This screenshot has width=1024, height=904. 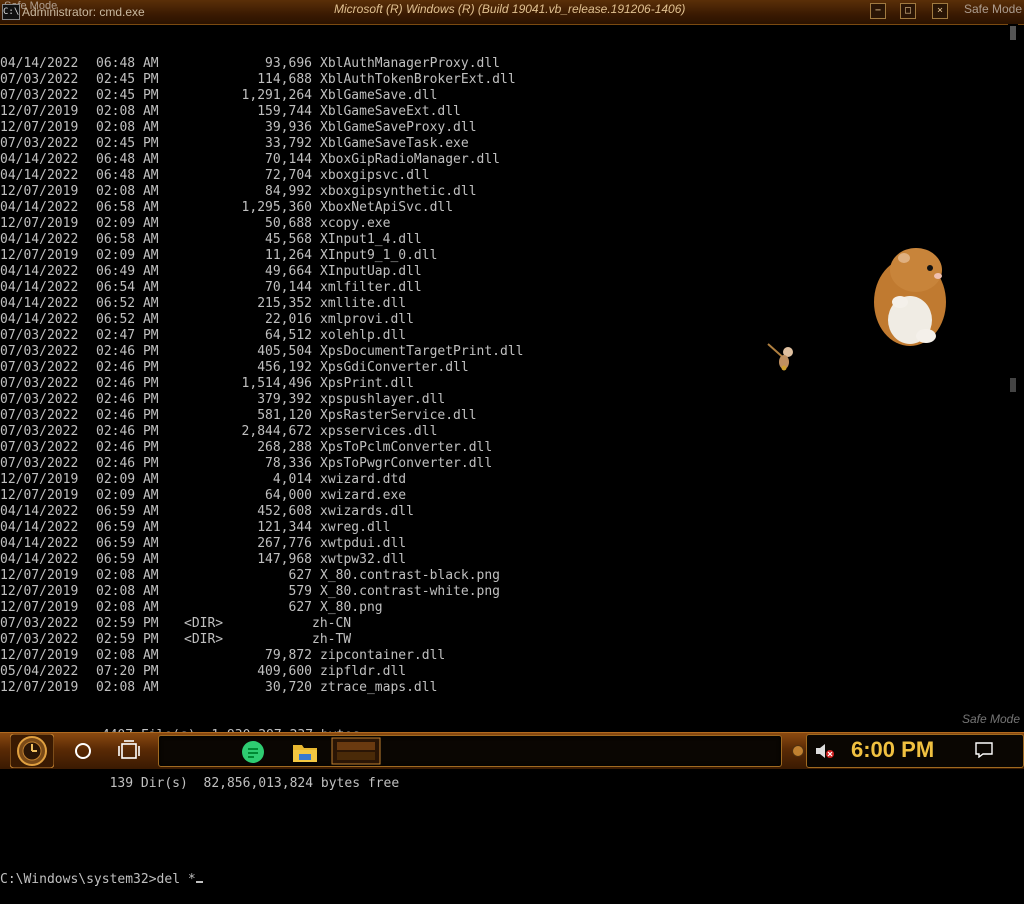 I want to click on scroll-thumb, so click(x=1013, y=33).